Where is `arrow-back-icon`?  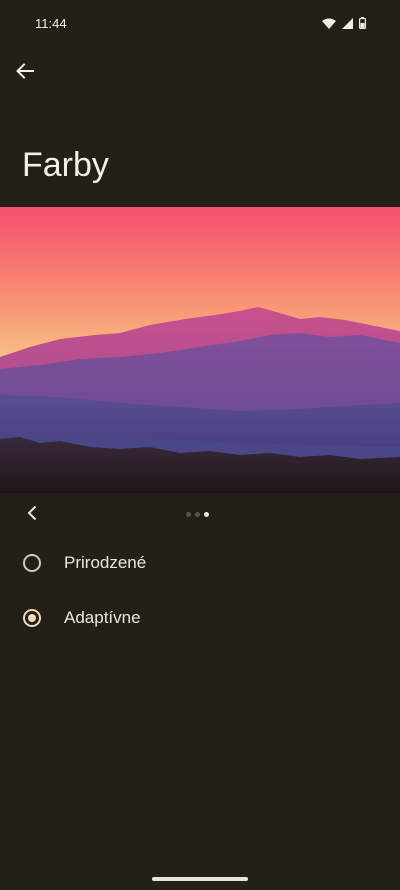 arrow-back-icon is located at coordinates (25, 73).